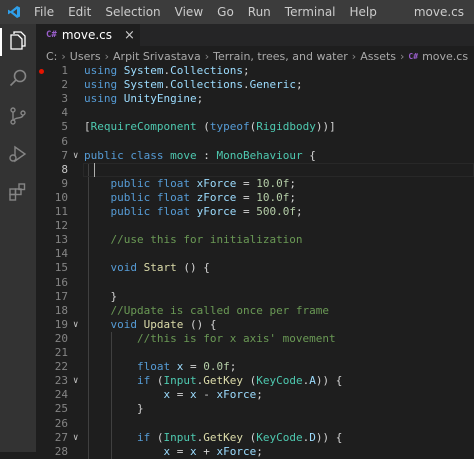 The height and width of the screenshot is (459, 474). Describe the element at coordinates (61, 338) in the screenshot. I see `line-number: 20` at that location.